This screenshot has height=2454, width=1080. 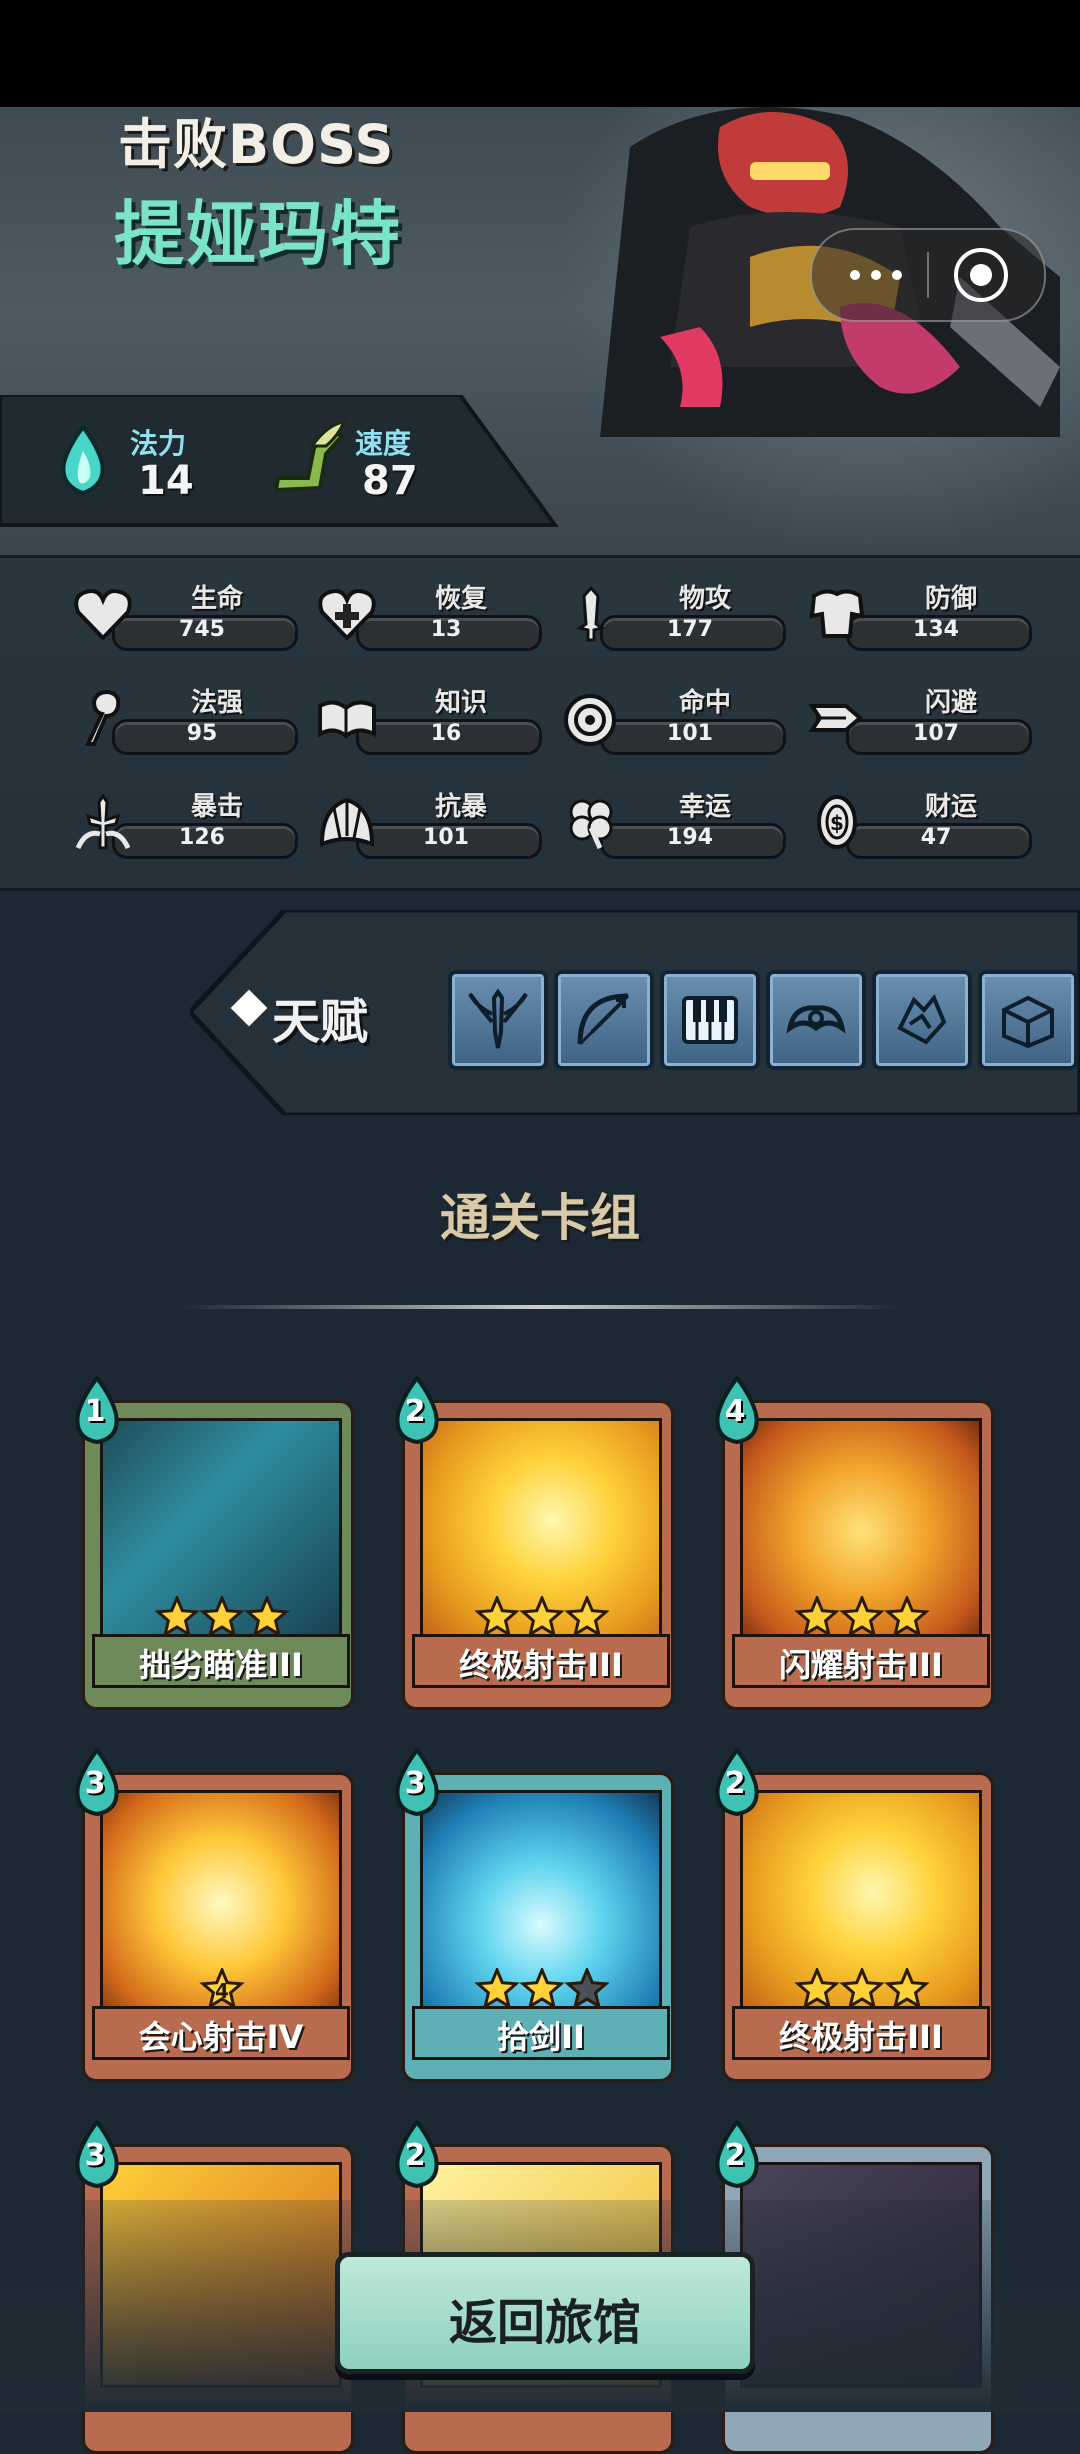 I want to click on capsule-divider, so click(x=928, y=275).